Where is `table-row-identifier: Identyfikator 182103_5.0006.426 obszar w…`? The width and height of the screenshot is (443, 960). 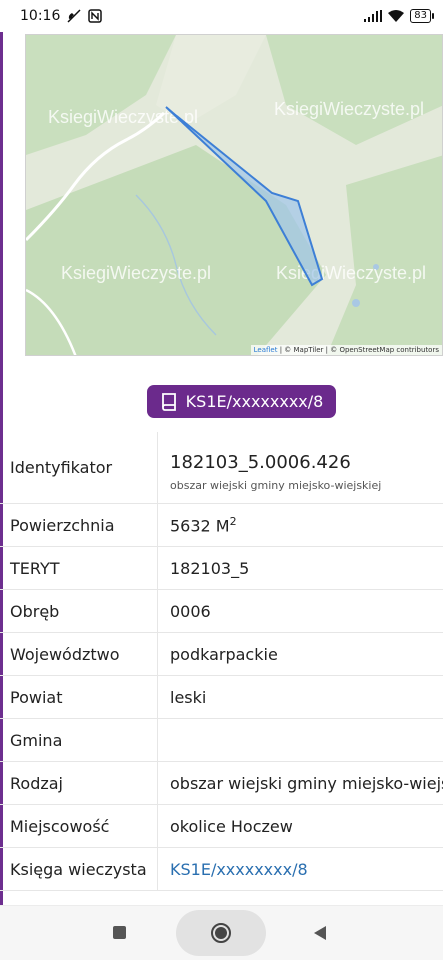 table-row-identifier: Identyfikator 182103_5.0006.426 obszar w… is located at coordinates (221, 468).